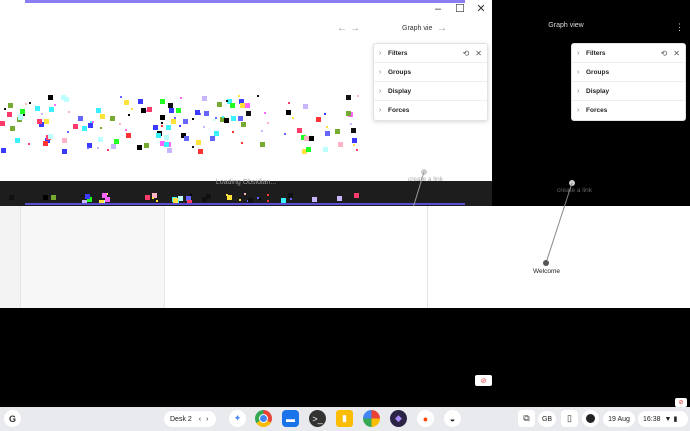 The width and height of the screenshot is (690, 431). What do you see at coordinates (546, 263) in the screenshot?
I see `graph-node-welcome` at bounding box center [546, 263].